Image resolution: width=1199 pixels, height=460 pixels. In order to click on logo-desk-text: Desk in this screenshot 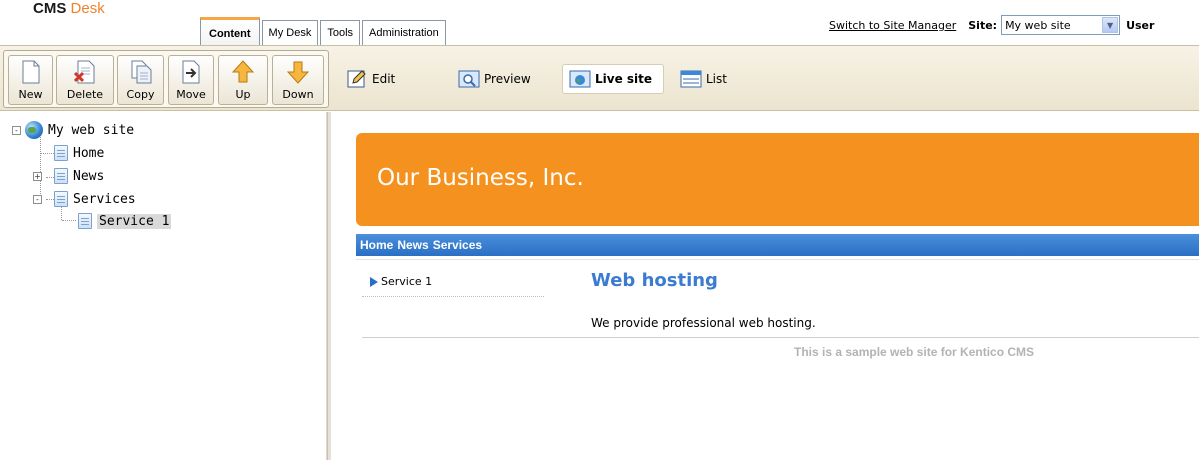, I will do `click(87, 8)`.